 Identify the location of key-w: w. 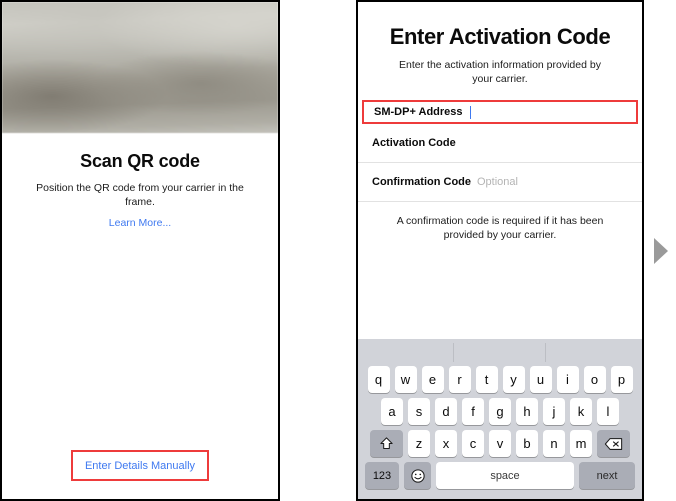
(405, 379).